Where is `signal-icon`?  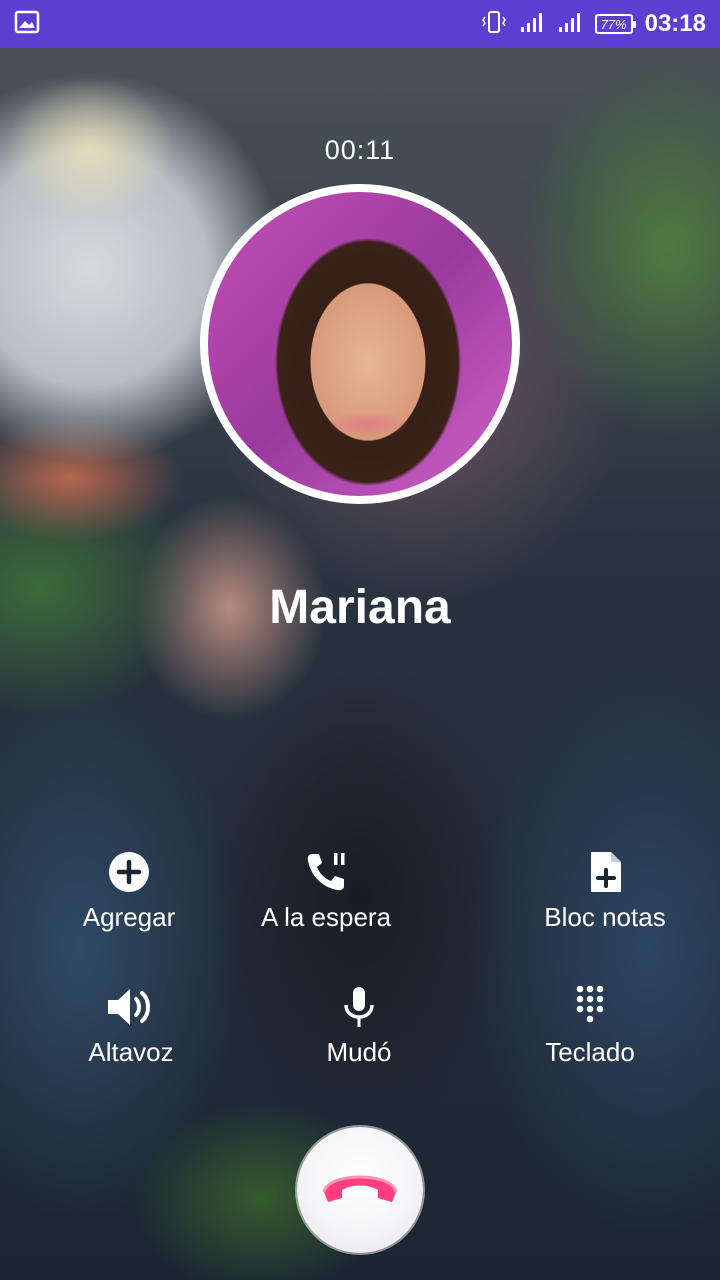
signal-icon is located at coordinates (532, 24).